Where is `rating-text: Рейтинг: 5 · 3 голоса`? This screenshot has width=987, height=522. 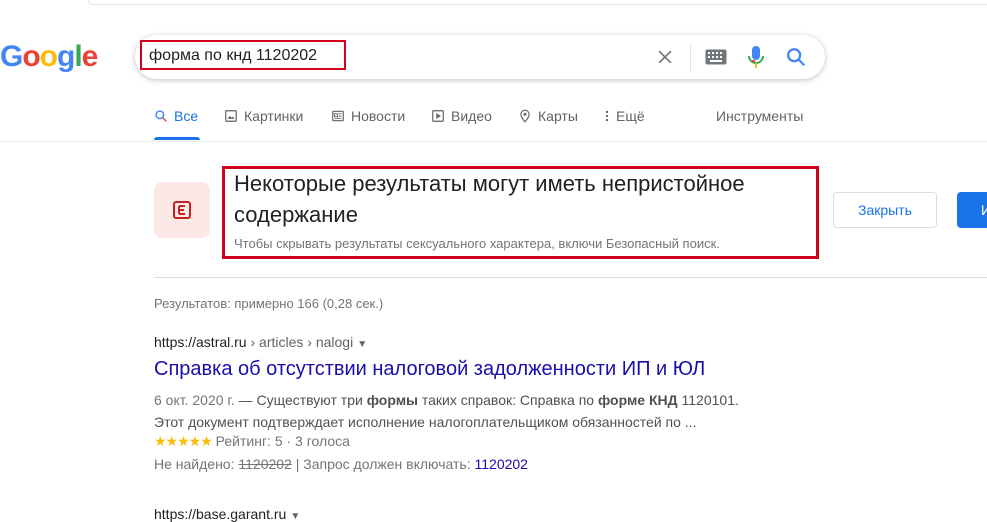 rating-text: Рейтинг: 5 · 3 голоса is located at coordinates (280, 441).